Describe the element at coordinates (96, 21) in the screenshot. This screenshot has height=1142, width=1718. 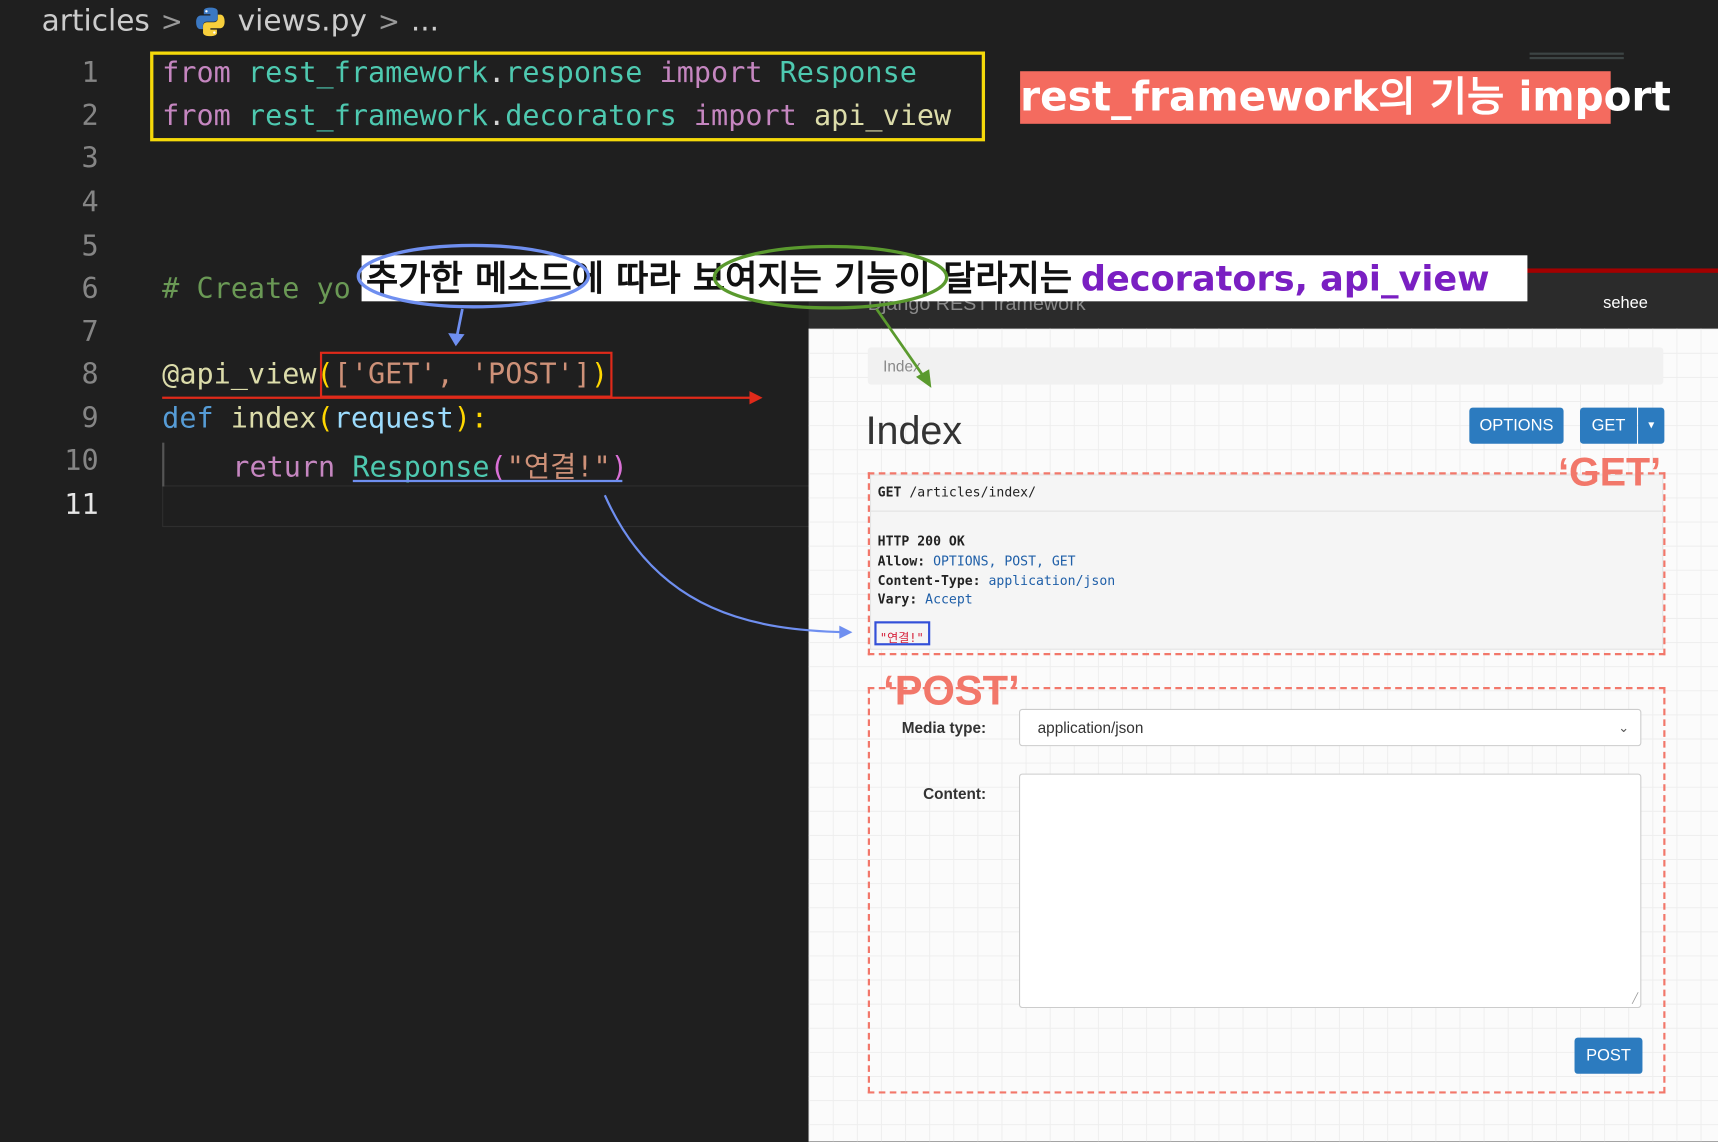
I see `breadcrumb-folder: articles` at that location.